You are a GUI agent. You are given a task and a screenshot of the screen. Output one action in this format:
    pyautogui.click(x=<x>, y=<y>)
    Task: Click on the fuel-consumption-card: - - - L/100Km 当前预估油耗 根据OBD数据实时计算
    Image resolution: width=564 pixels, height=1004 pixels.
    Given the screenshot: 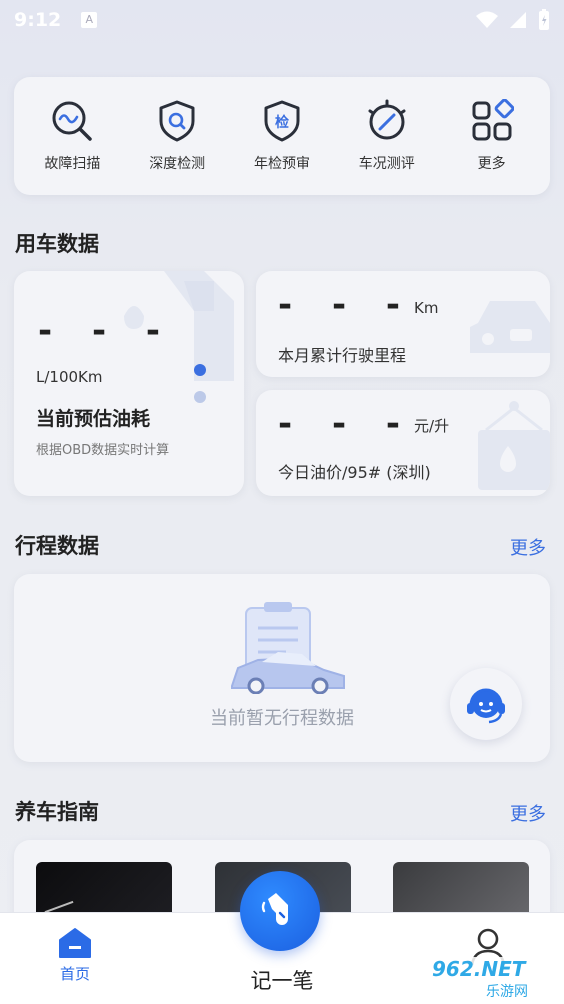 What is the action you would take?
    pyautogui.click(x=129, y=383)
    